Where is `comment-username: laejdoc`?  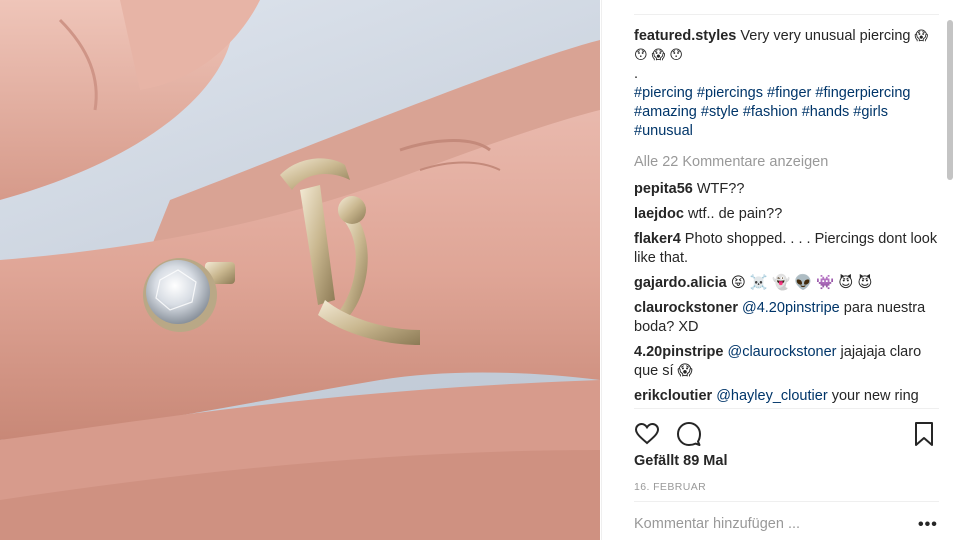
comment-username: laejdoc is located at coordinates (659, 214).